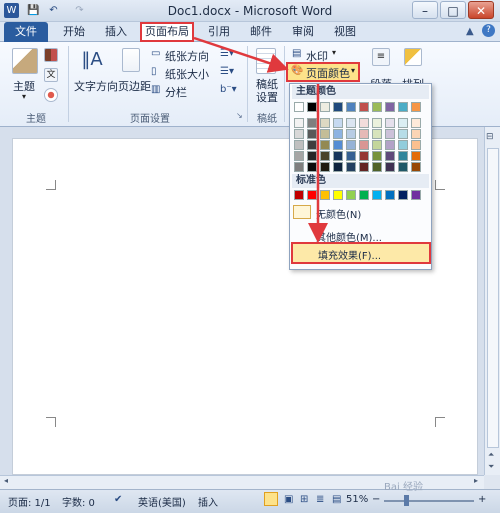 This screenshot has height=513, width=500. Describe the element at coordinates (241, 54) in the screenshot. I see `arrow-to-page-color` at that location.